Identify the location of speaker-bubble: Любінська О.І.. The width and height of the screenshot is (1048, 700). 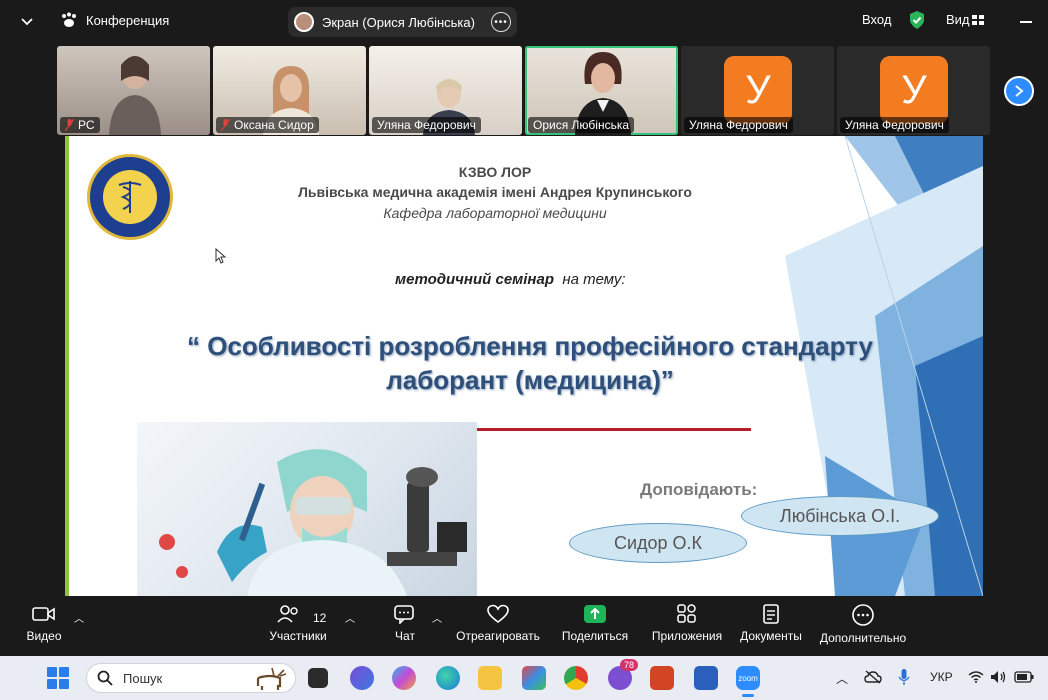
(840, 516).